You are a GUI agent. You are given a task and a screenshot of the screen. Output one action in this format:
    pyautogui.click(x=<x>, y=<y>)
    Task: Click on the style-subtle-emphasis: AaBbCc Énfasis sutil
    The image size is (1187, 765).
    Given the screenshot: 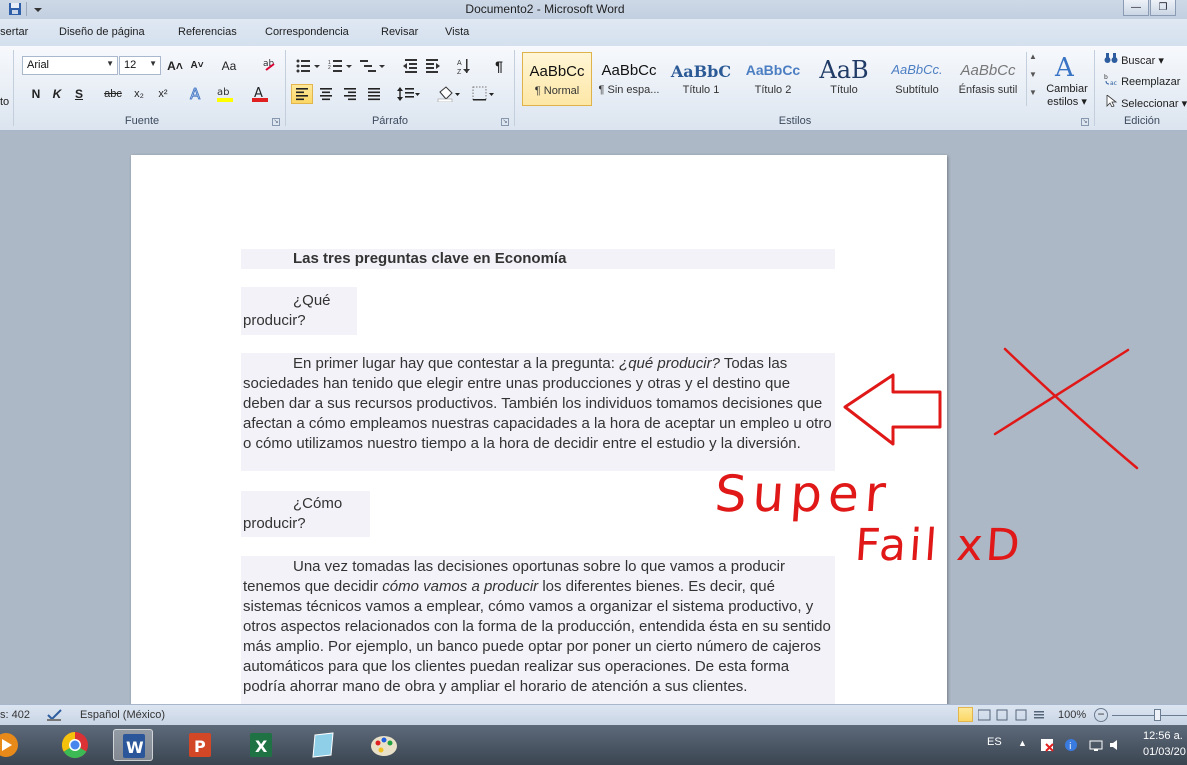 What is the action you would take?
    pyautogui.click(x=988, y=79)
    